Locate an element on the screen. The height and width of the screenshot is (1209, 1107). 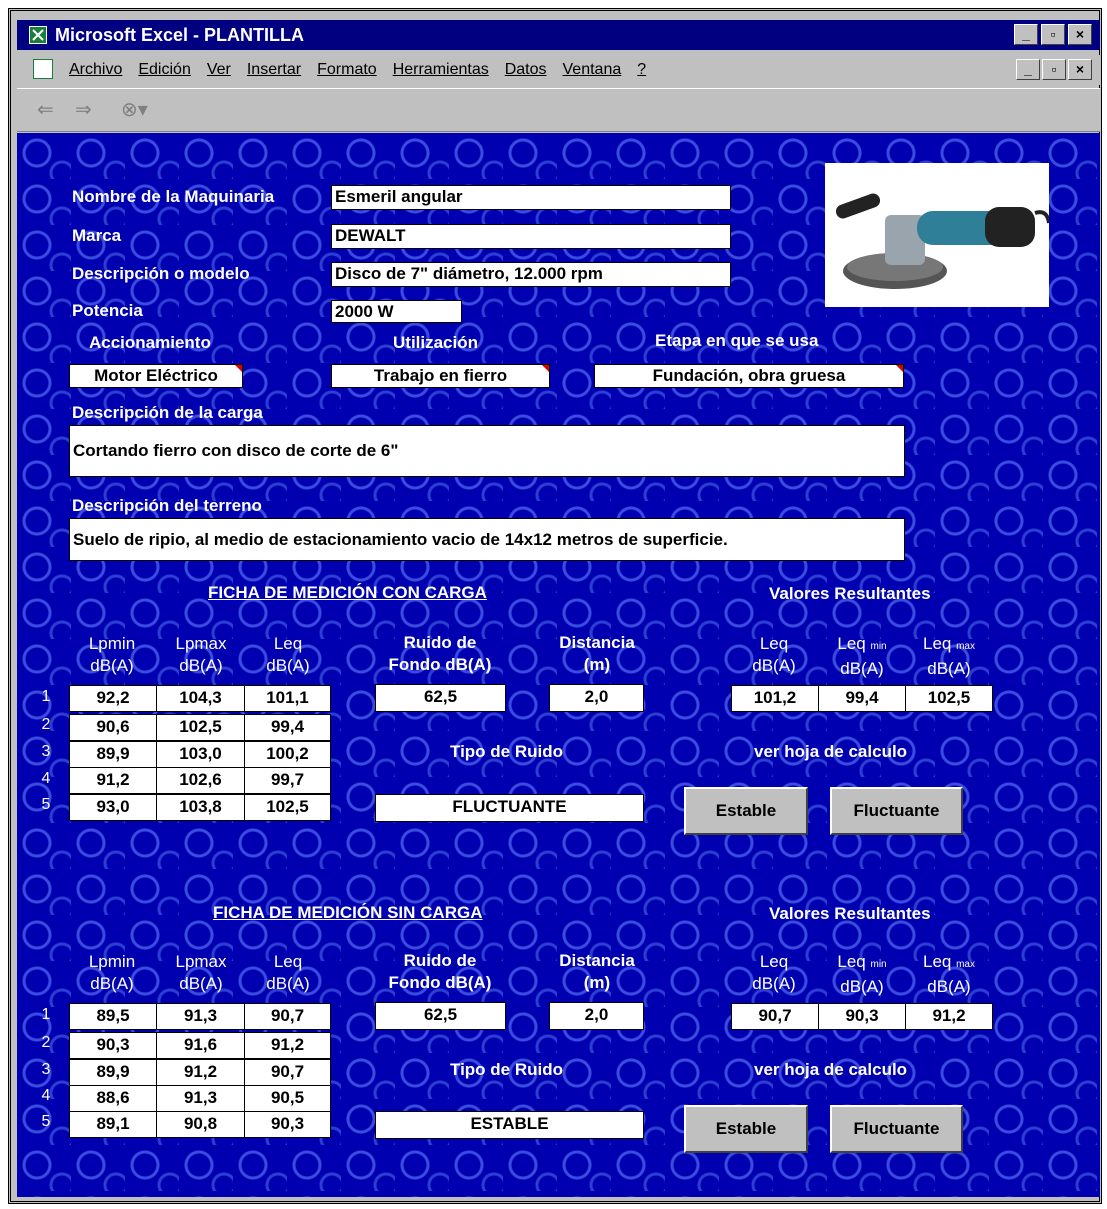
cell-lpmin: 90,6 is located at coordinates (113, 727).